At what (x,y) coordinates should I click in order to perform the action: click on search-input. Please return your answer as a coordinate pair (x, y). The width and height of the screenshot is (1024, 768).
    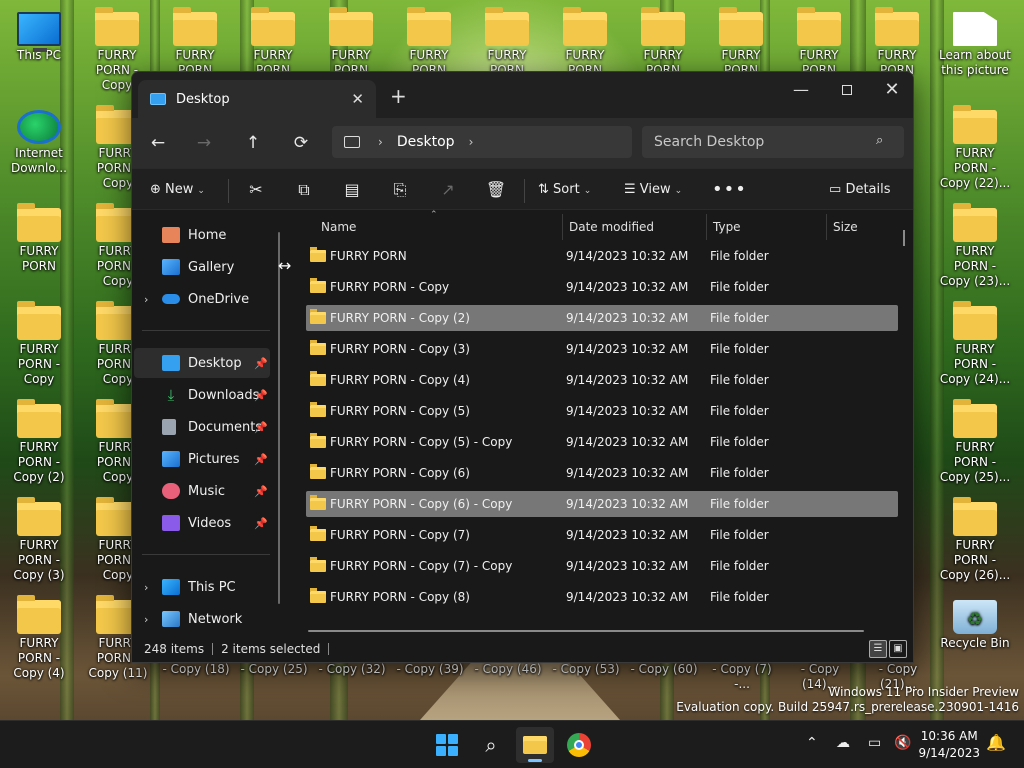
    Looking at the image, I should click on (773, 142).